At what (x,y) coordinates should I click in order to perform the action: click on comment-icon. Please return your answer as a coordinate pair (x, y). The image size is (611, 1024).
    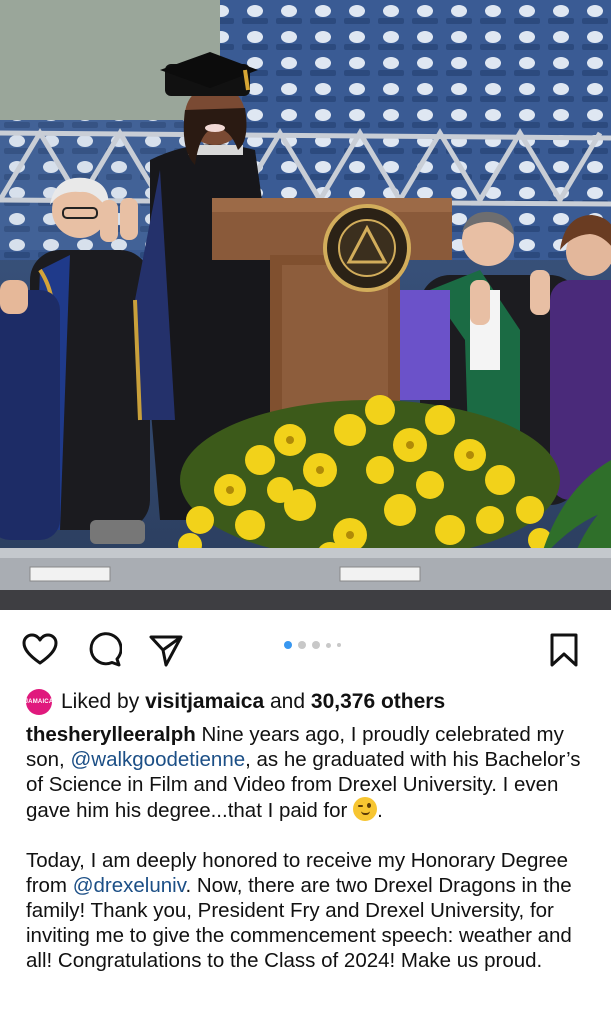
    Looking at the image, I should click on (104, 650).